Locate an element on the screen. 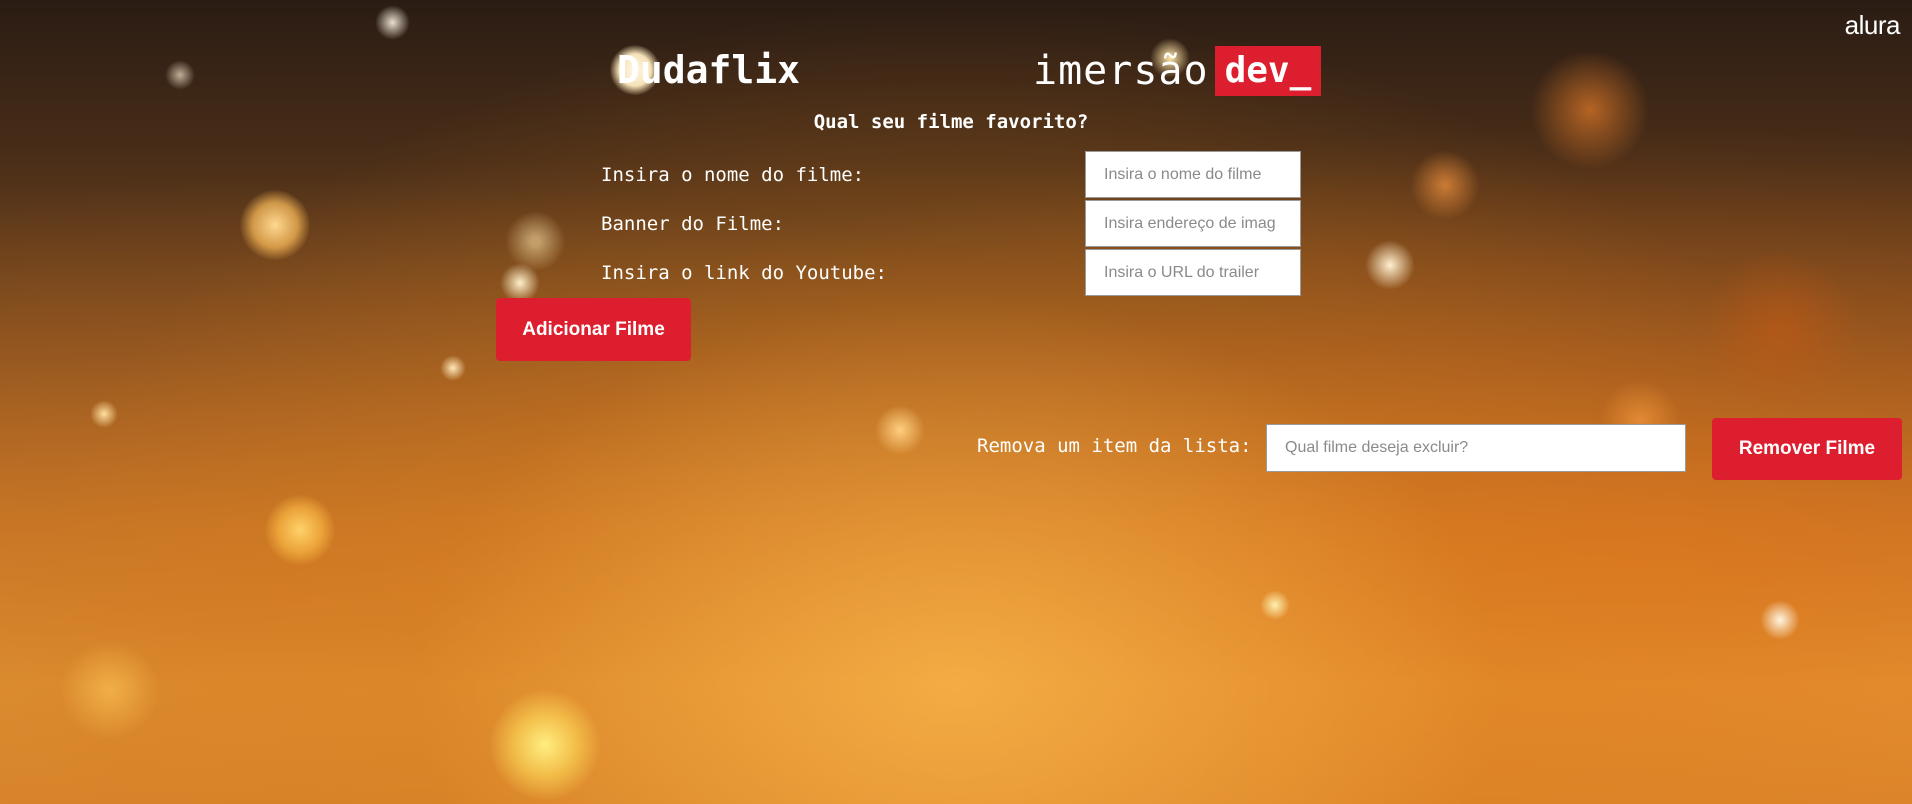 This screenshot has height=804, width=1912. banner-label: Banner do Filme: is located at coordinates (693, 224).